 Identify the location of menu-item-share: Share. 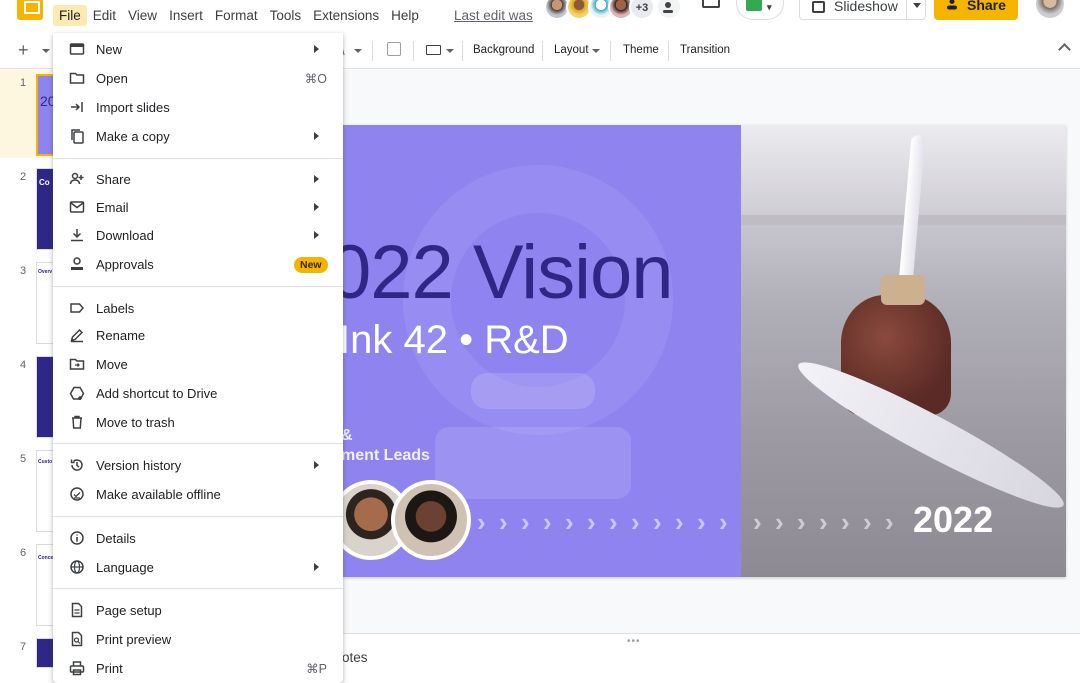
(198, 179).